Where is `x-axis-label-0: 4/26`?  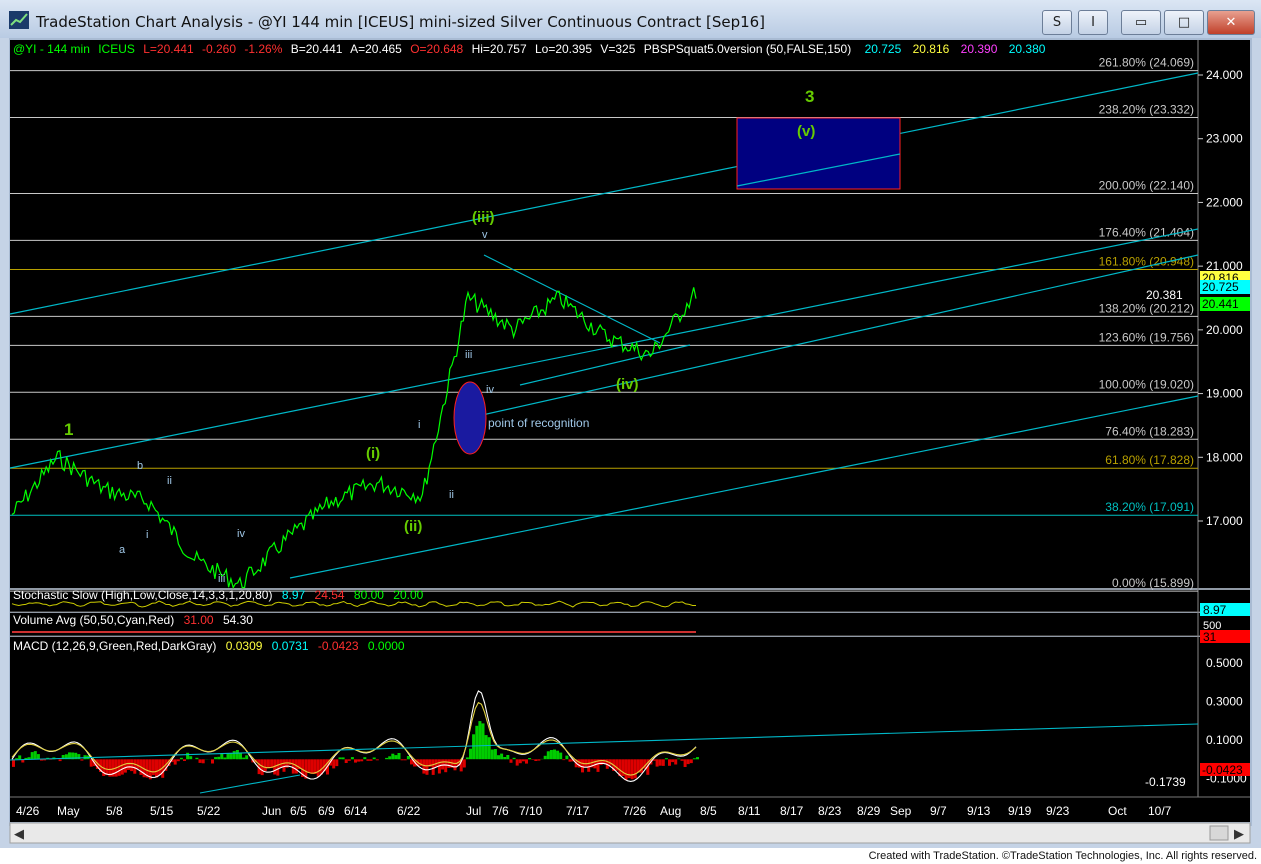 x-axis-label-0: 4/26 is located at coordinates (28, 811).